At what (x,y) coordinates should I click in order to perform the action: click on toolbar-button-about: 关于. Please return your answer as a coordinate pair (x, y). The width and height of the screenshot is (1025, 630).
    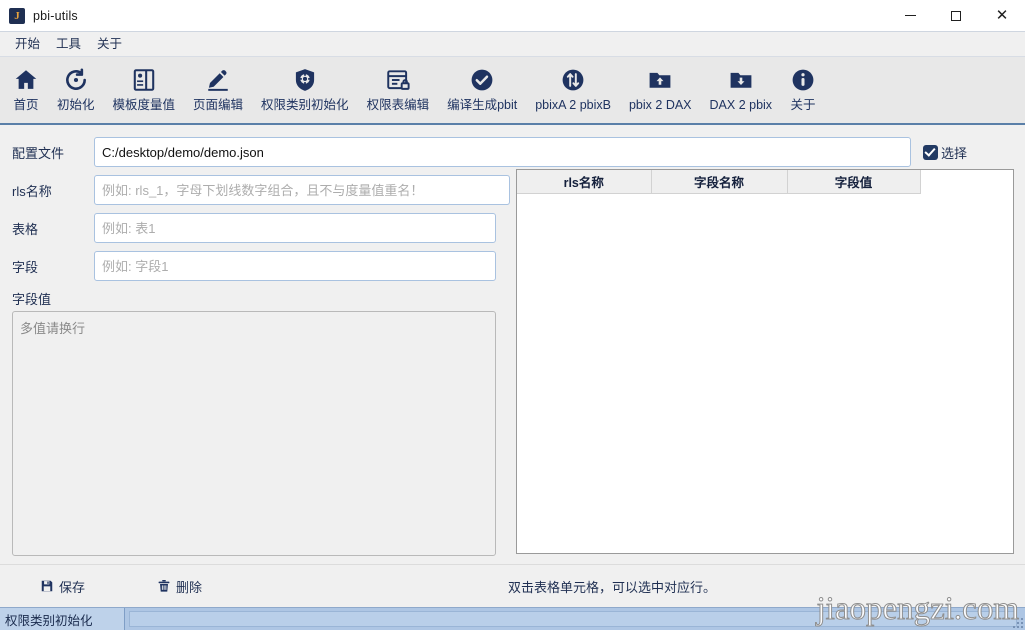
    Looking at the image, I should click on (803, 91).